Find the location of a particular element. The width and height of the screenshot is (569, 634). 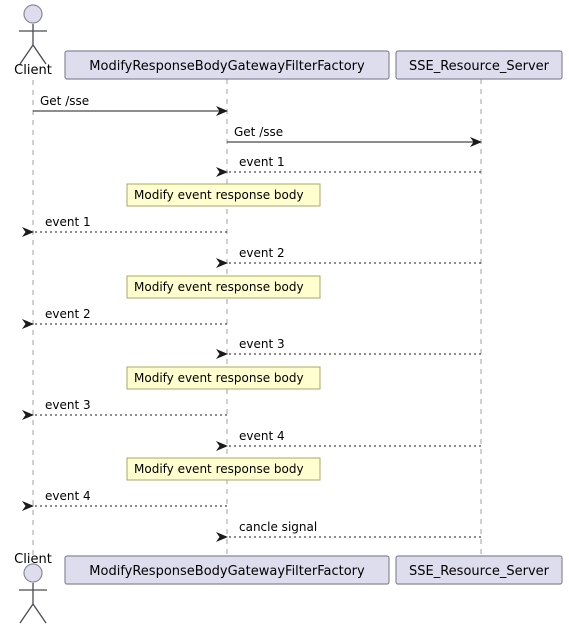

message-2: Get /sse is located at coordinates (354, 136).